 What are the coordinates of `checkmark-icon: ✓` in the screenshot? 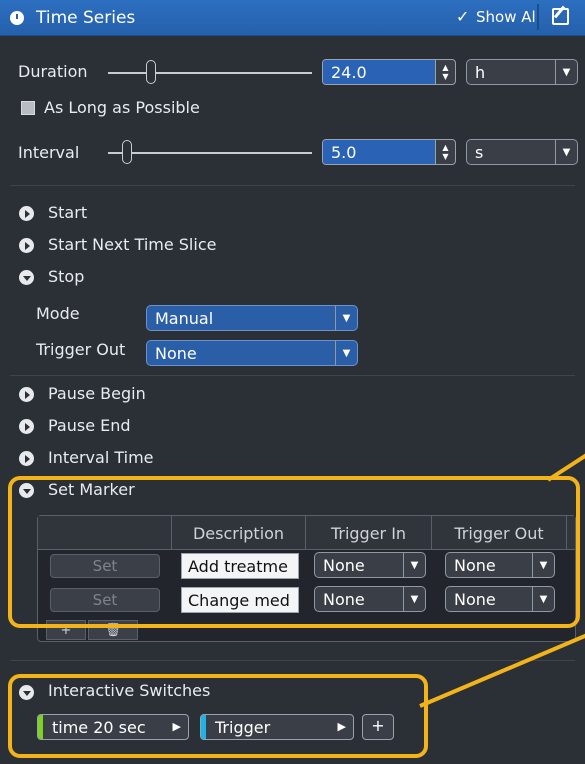 It's located at (463, 16).